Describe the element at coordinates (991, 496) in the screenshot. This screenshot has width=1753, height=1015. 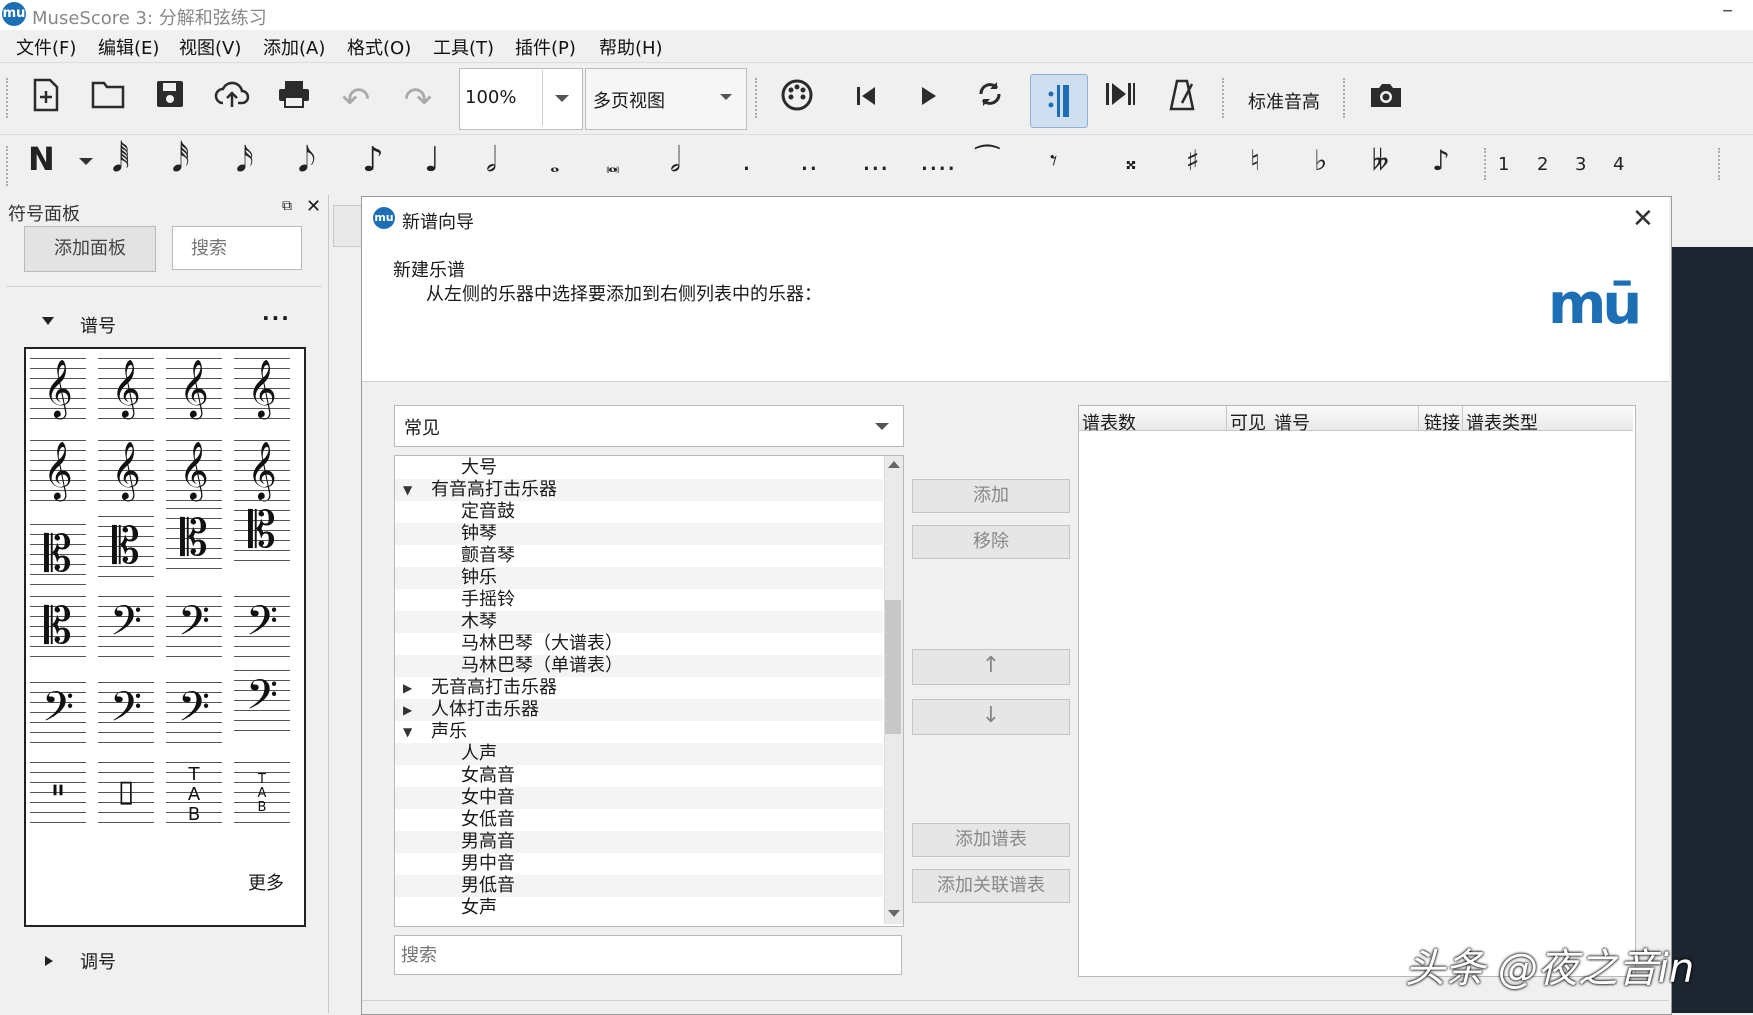
I see `add-instrument-button: 添加` at that location.